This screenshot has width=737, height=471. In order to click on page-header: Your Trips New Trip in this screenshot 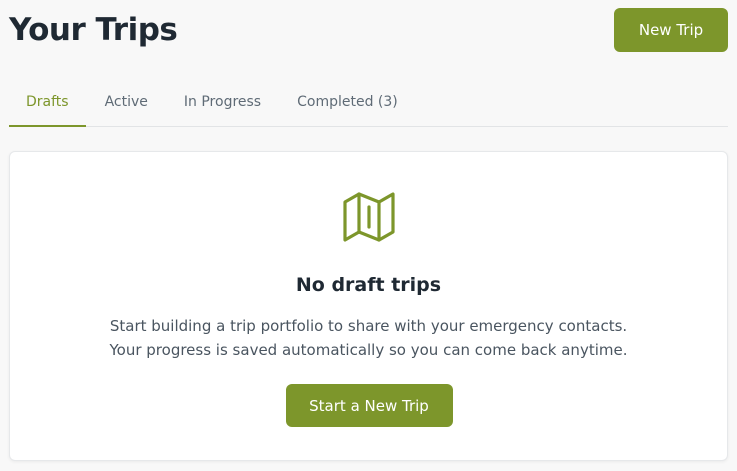, I will do `click(368, 30)`.